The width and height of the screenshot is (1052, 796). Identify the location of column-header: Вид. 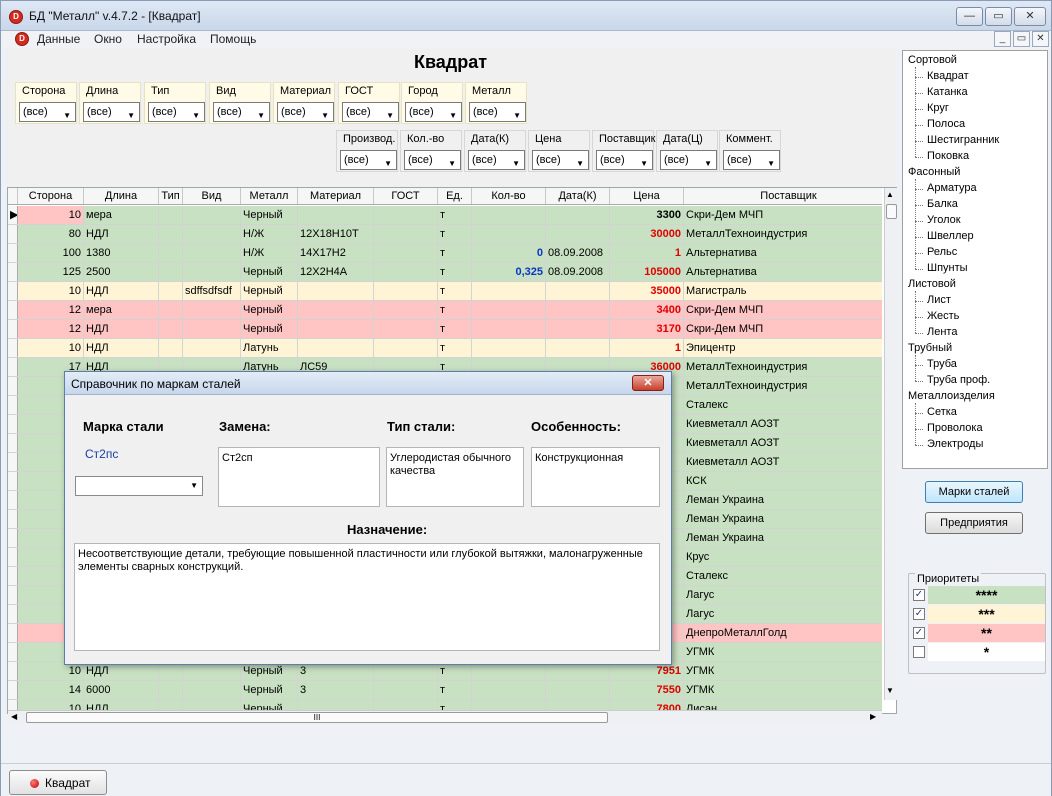
(212, 196).